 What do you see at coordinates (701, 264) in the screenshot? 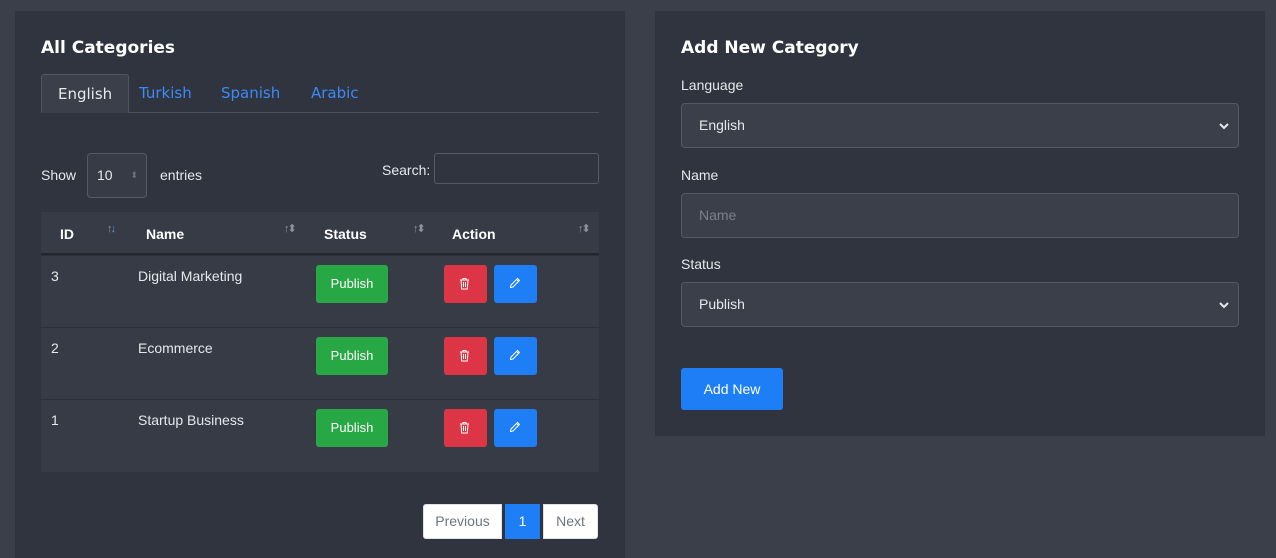
I see `status-label: Status` at bounding box center [701, 264].